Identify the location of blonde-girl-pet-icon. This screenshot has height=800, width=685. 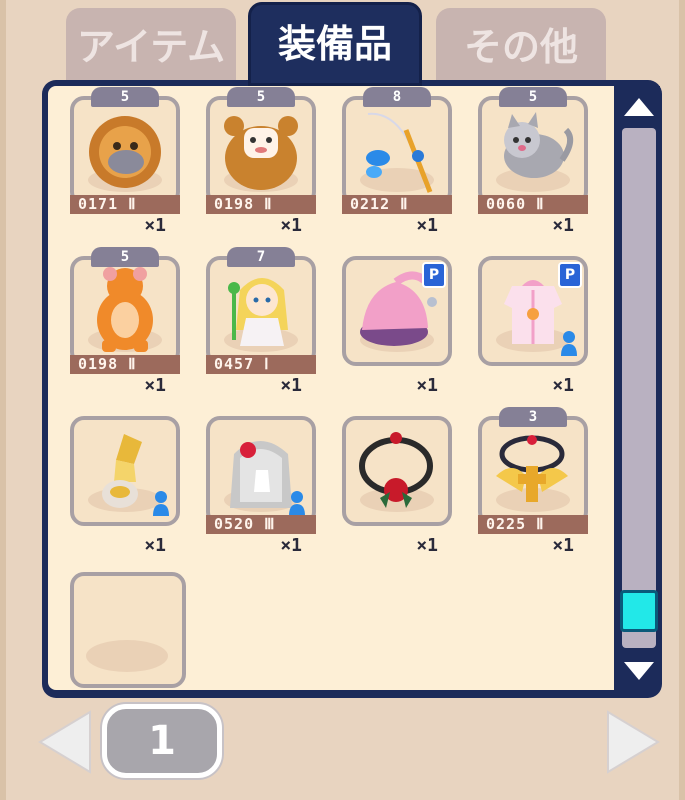
(258, 312).